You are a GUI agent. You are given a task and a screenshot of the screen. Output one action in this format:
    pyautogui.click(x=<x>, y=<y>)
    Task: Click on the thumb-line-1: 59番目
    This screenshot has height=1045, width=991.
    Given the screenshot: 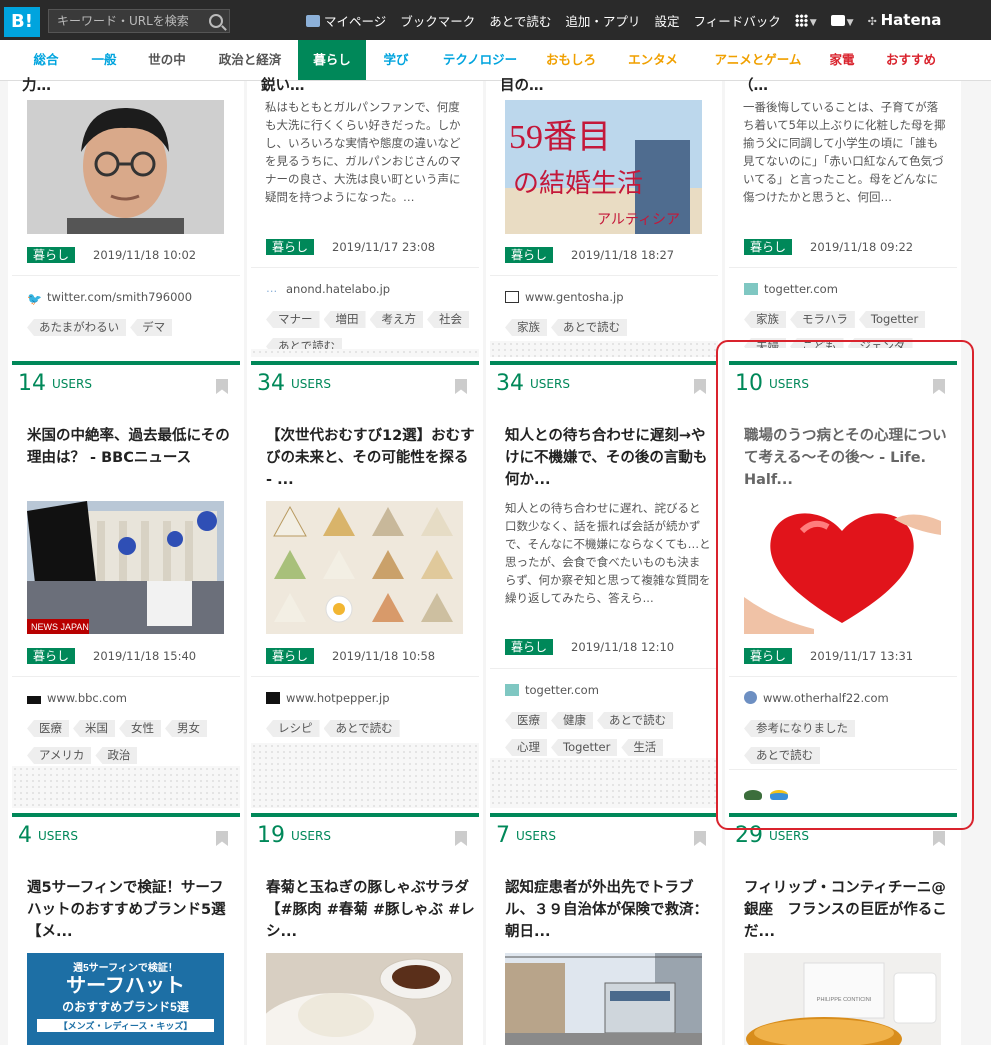 What is the action you would take?
    pyautogui.click(x=560, y=137)
    